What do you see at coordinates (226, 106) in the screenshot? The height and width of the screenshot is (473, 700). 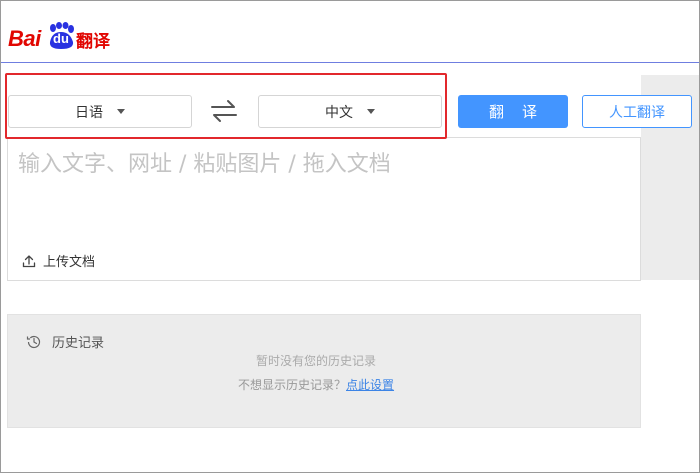 I see `highlight-box` at bounding box center [226, 106].